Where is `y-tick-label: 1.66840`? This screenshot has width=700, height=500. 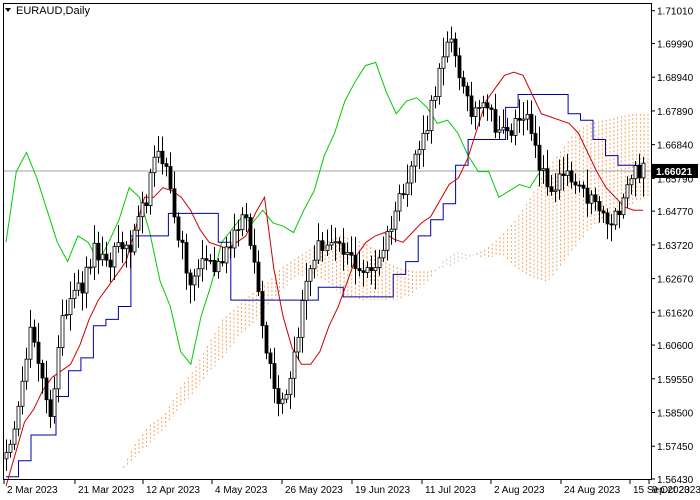 y-tick-label: 1.66840 is located at coordinates (675, 146).